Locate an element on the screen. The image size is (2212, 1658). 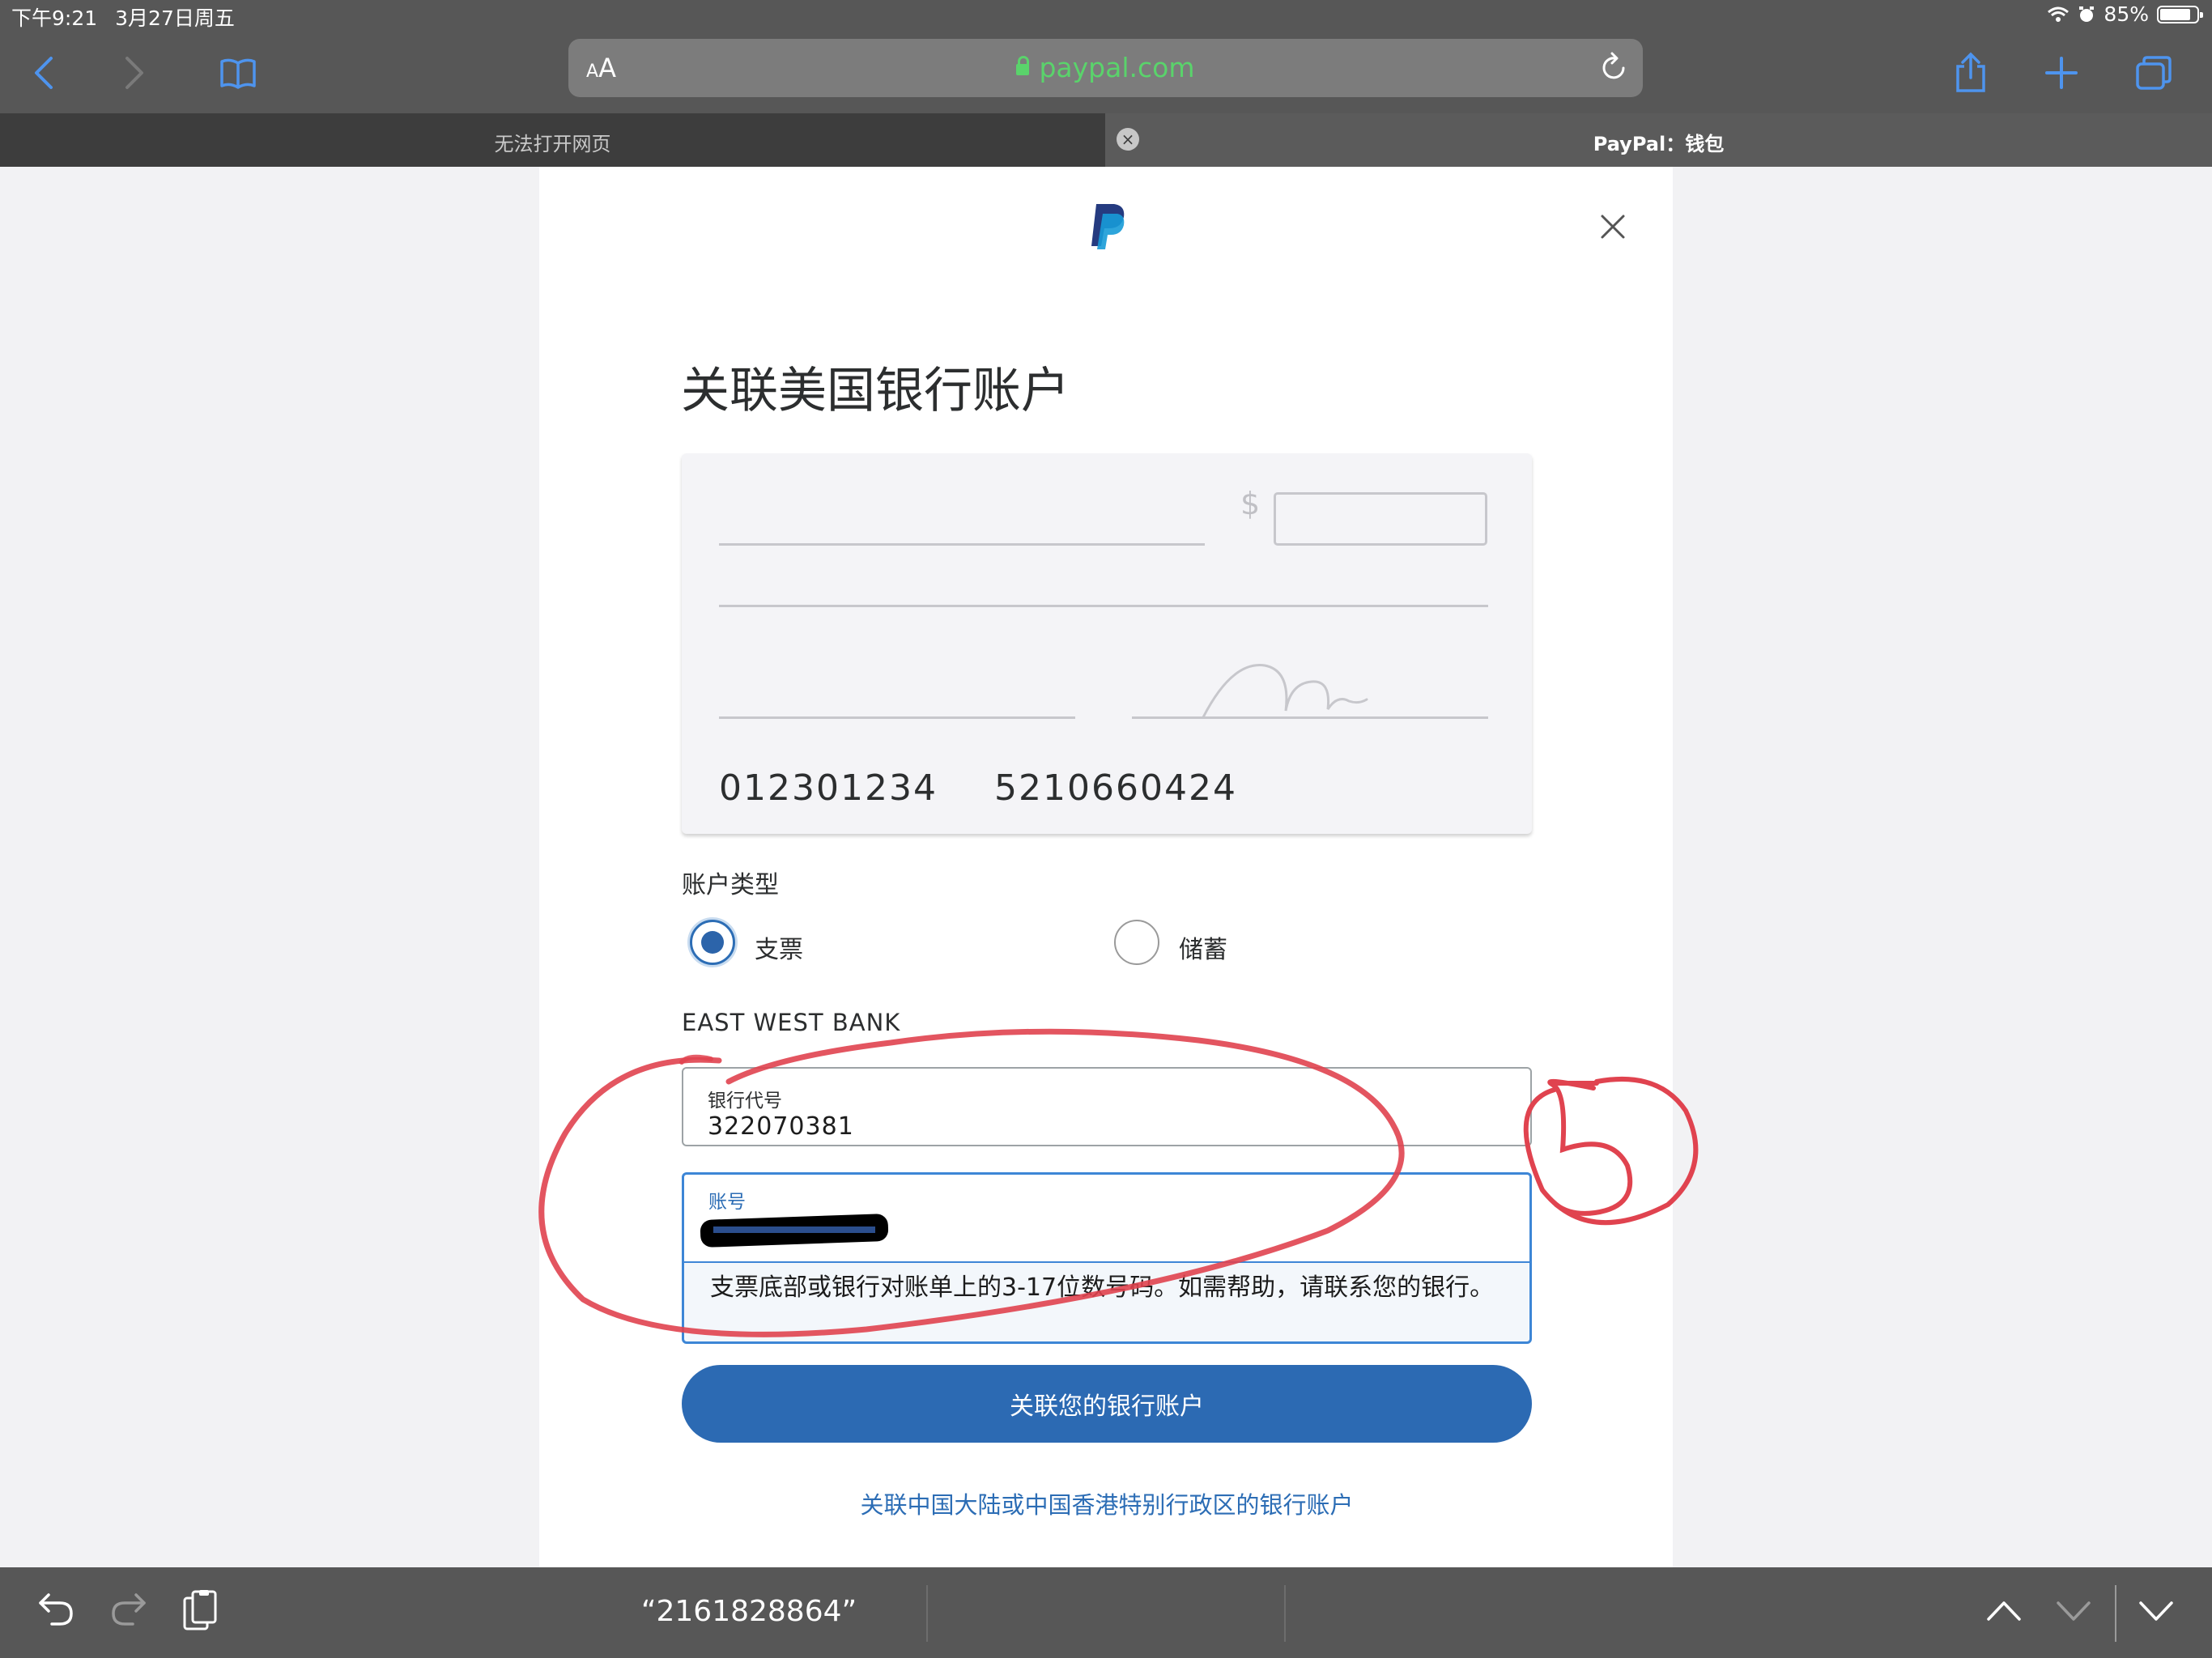
lock-icon is located at coordinates (1023, 65).